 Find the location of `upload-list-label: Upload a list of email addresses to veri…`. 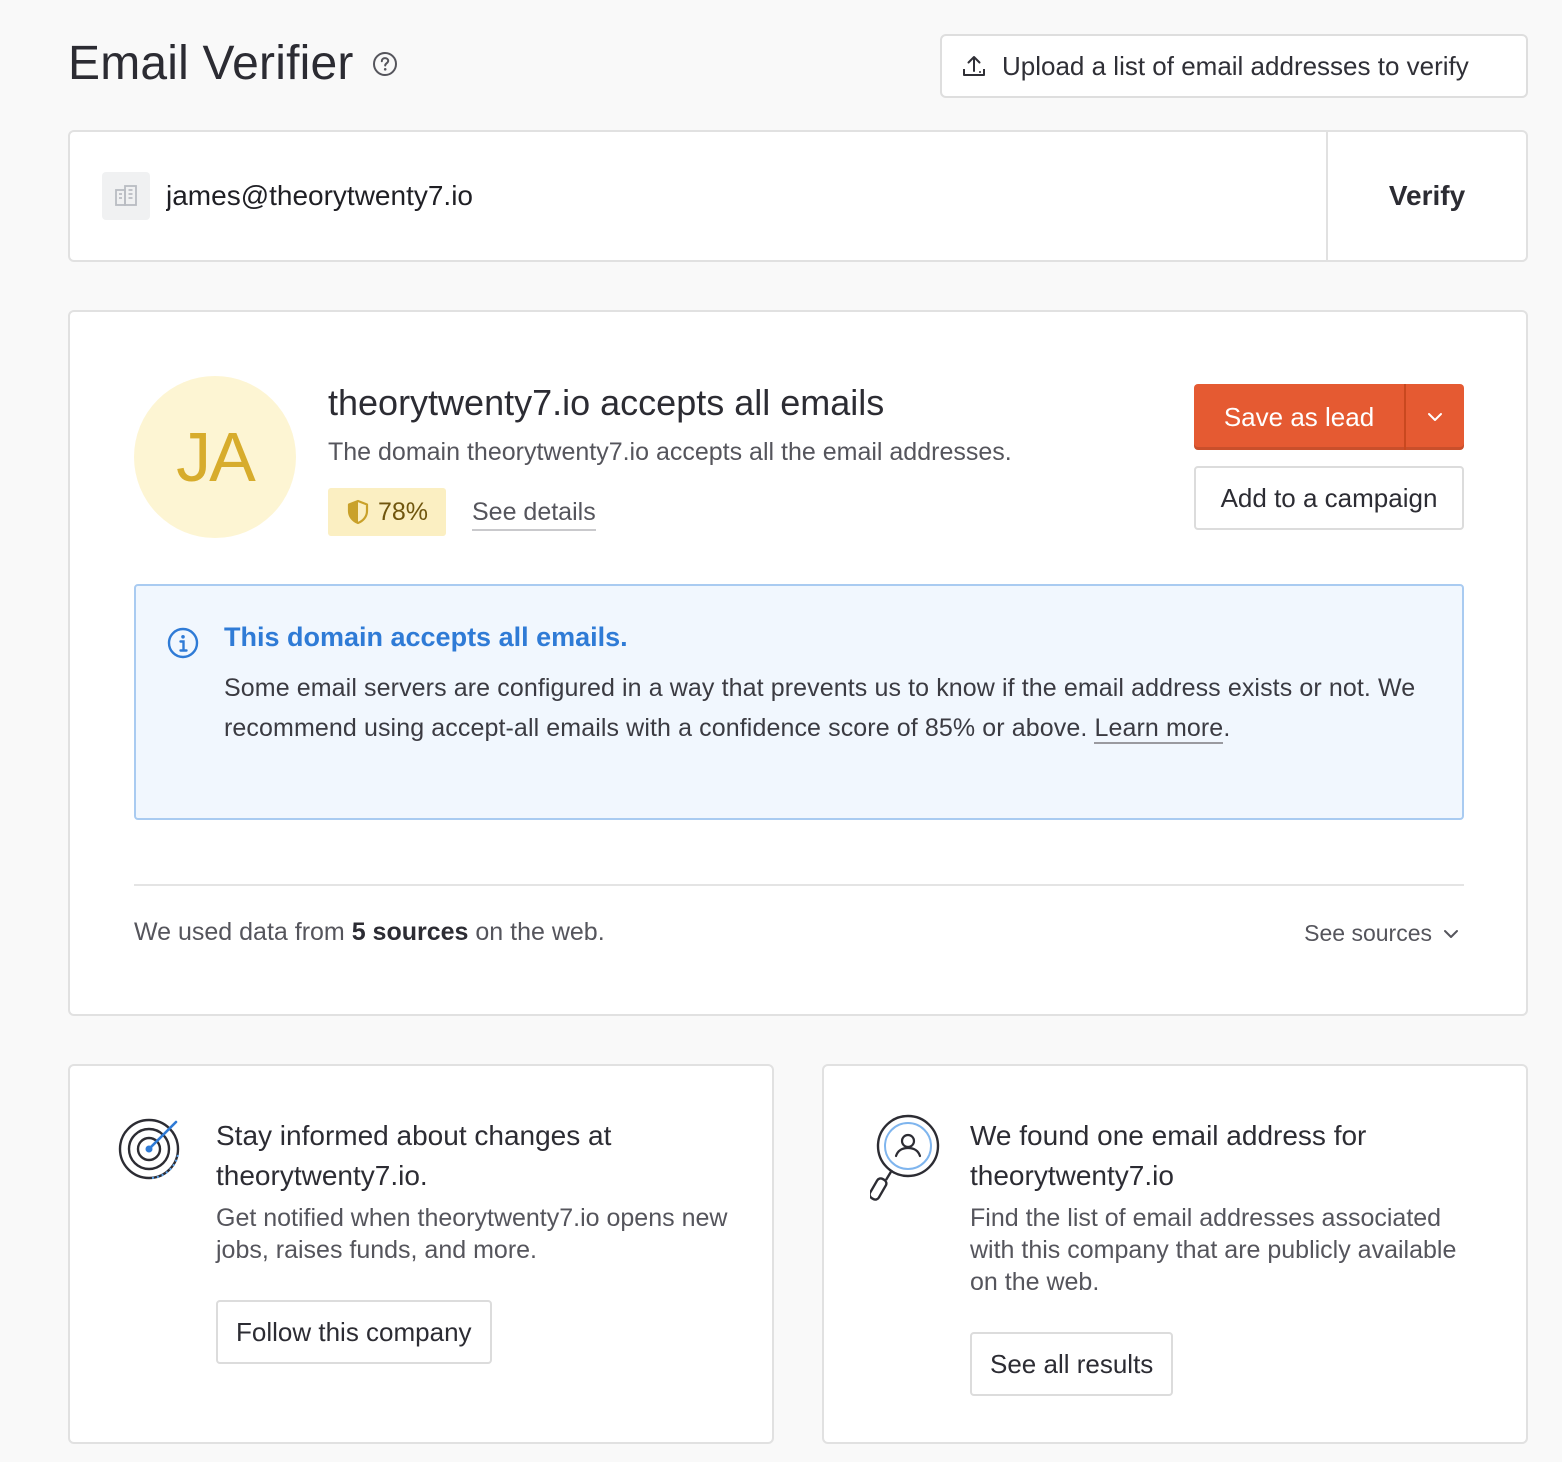

upload-list-label: Upload a list of email addresses to veri… is located at coordinates (1235, 65).